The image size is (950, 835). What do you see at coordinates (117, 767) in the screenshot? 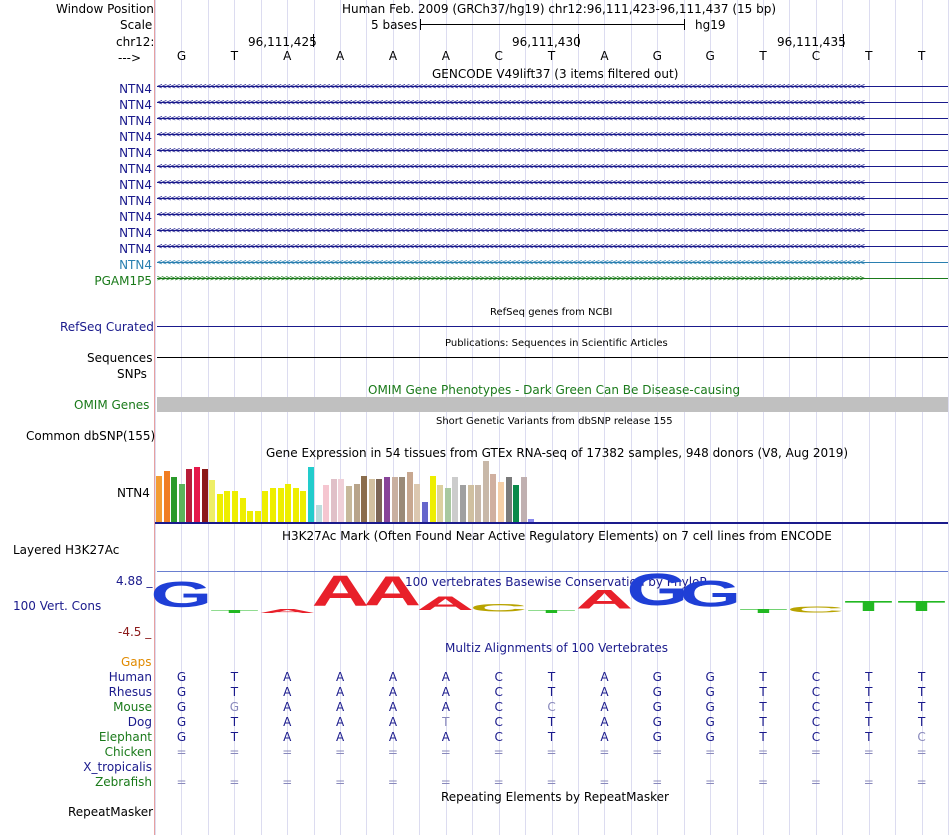
I see `species-label: X_tropicalis` at bounding box center [117, 767].